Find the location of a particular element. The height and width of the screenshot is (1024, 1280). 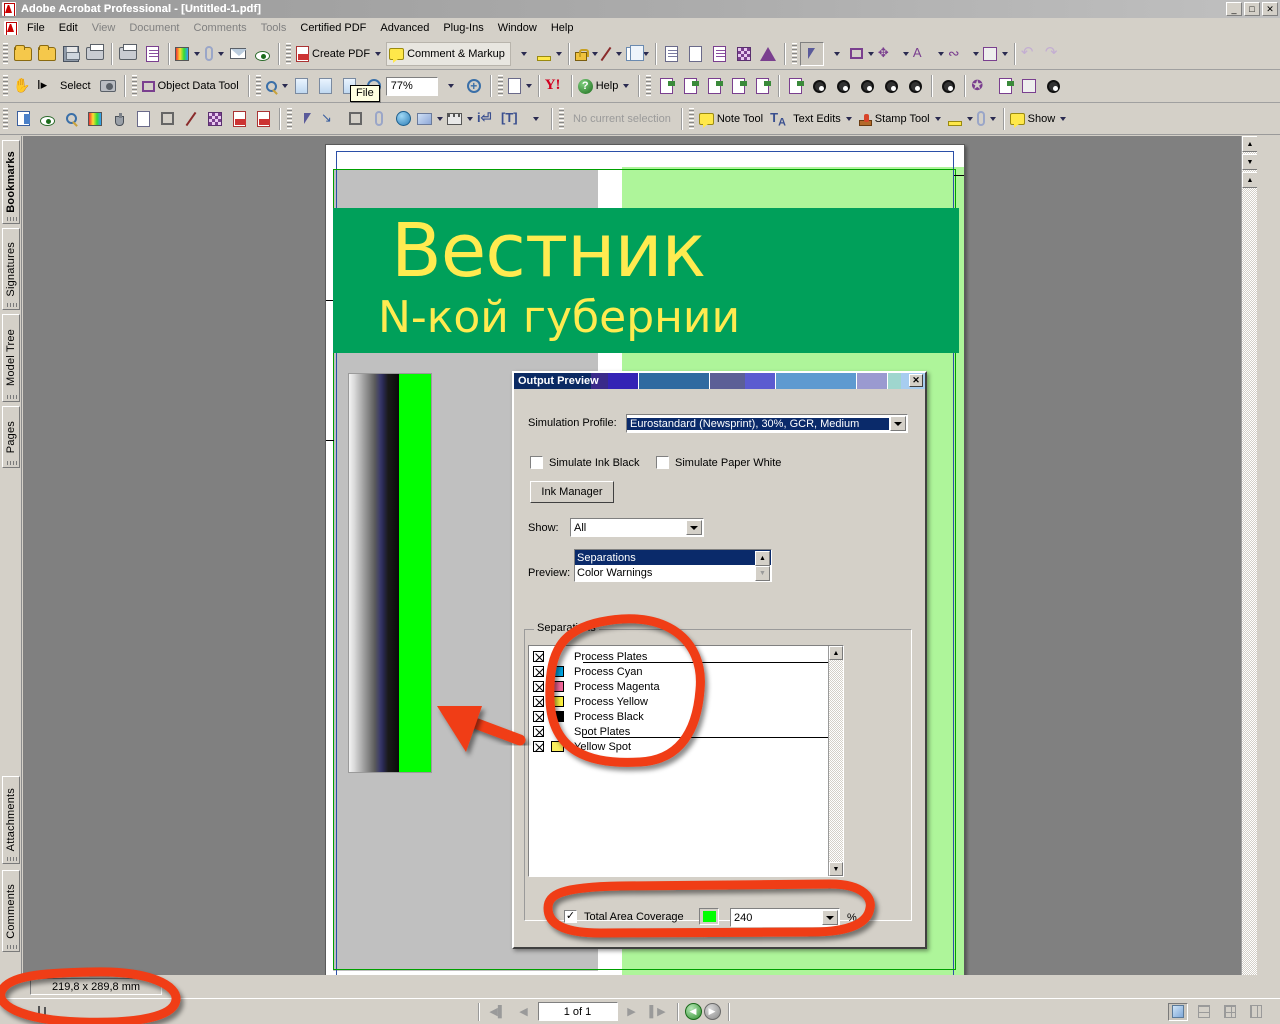

next-page-button: ▶ is located at coordinates (632, 1012).